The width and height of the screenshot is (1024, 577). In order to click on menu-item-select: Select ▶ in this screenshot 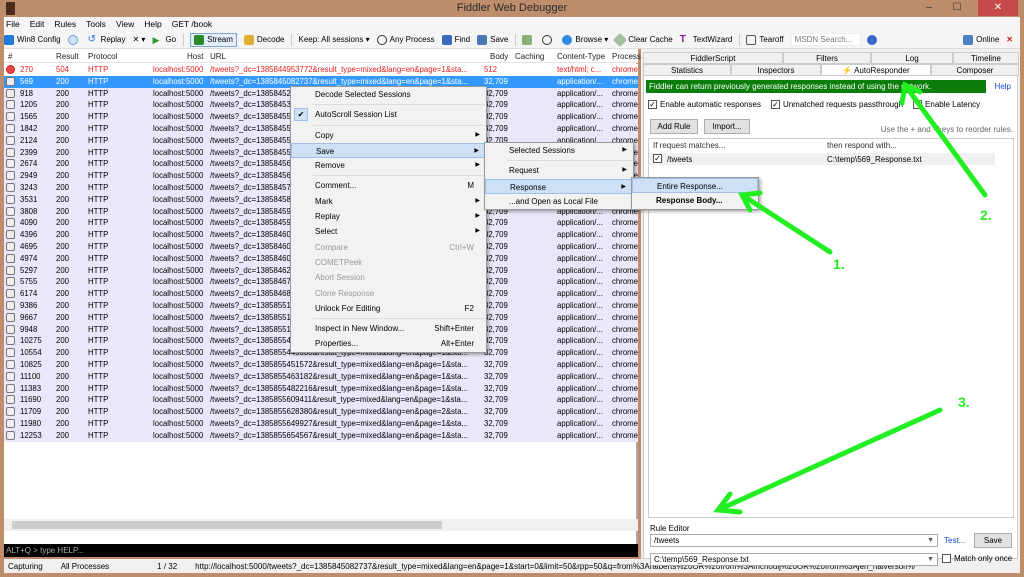, I will do `click(388, 231)`.